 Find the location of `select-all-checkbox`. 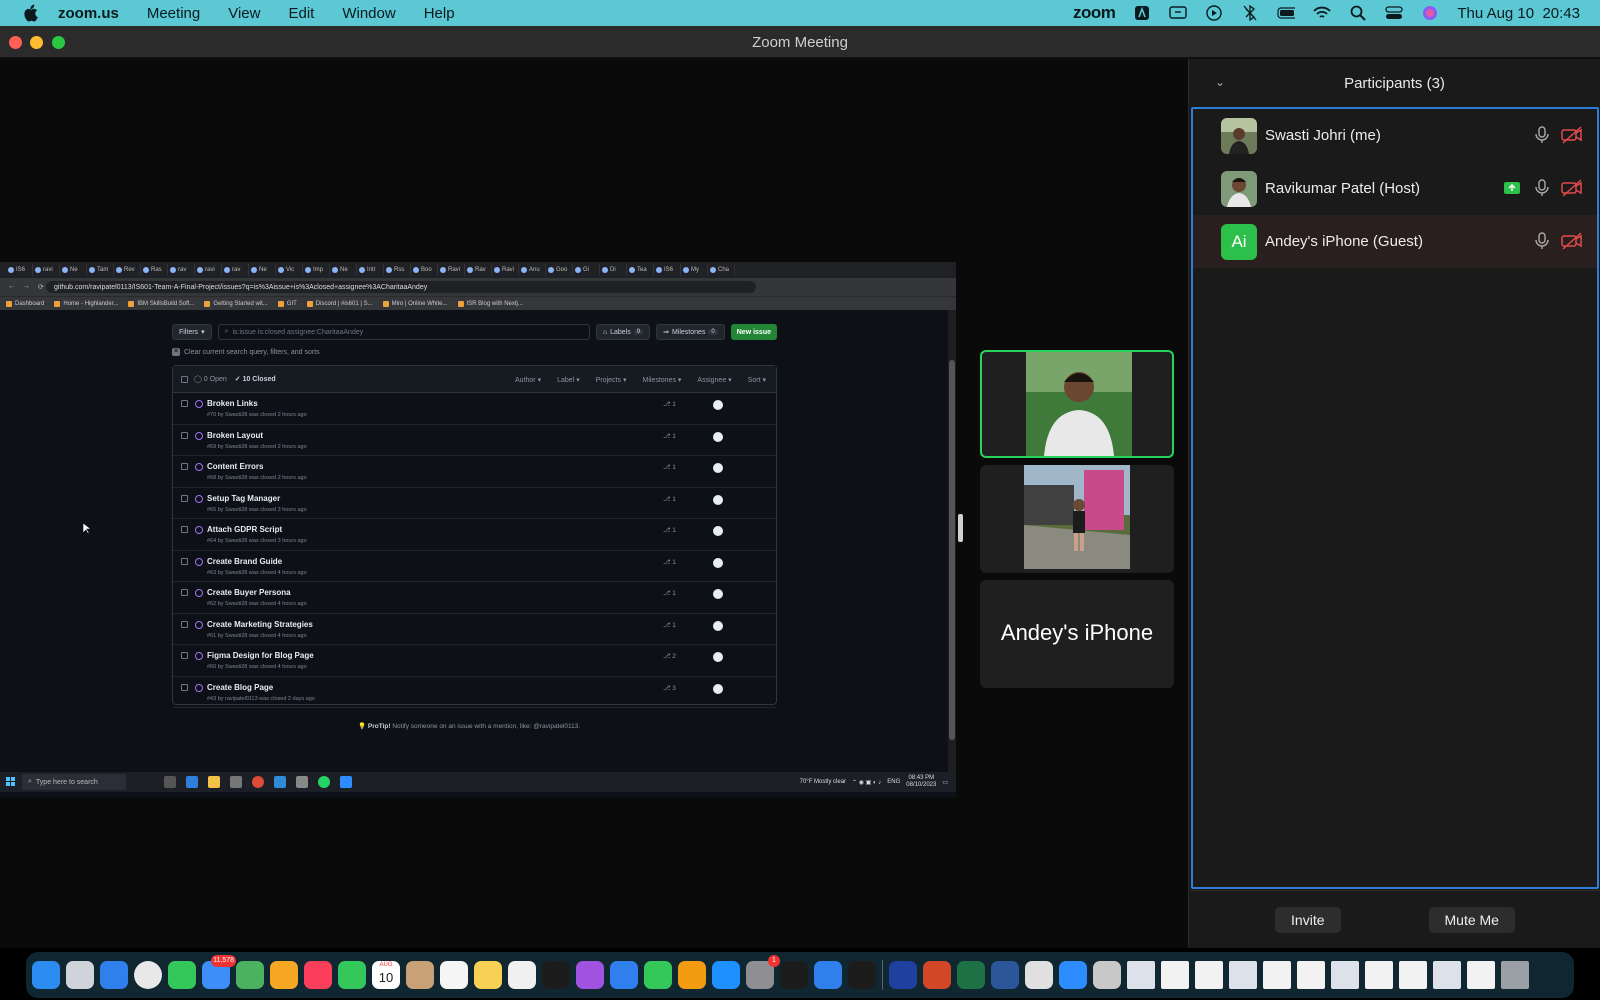

select-all-checkbox is located at coordinates (184, 379).